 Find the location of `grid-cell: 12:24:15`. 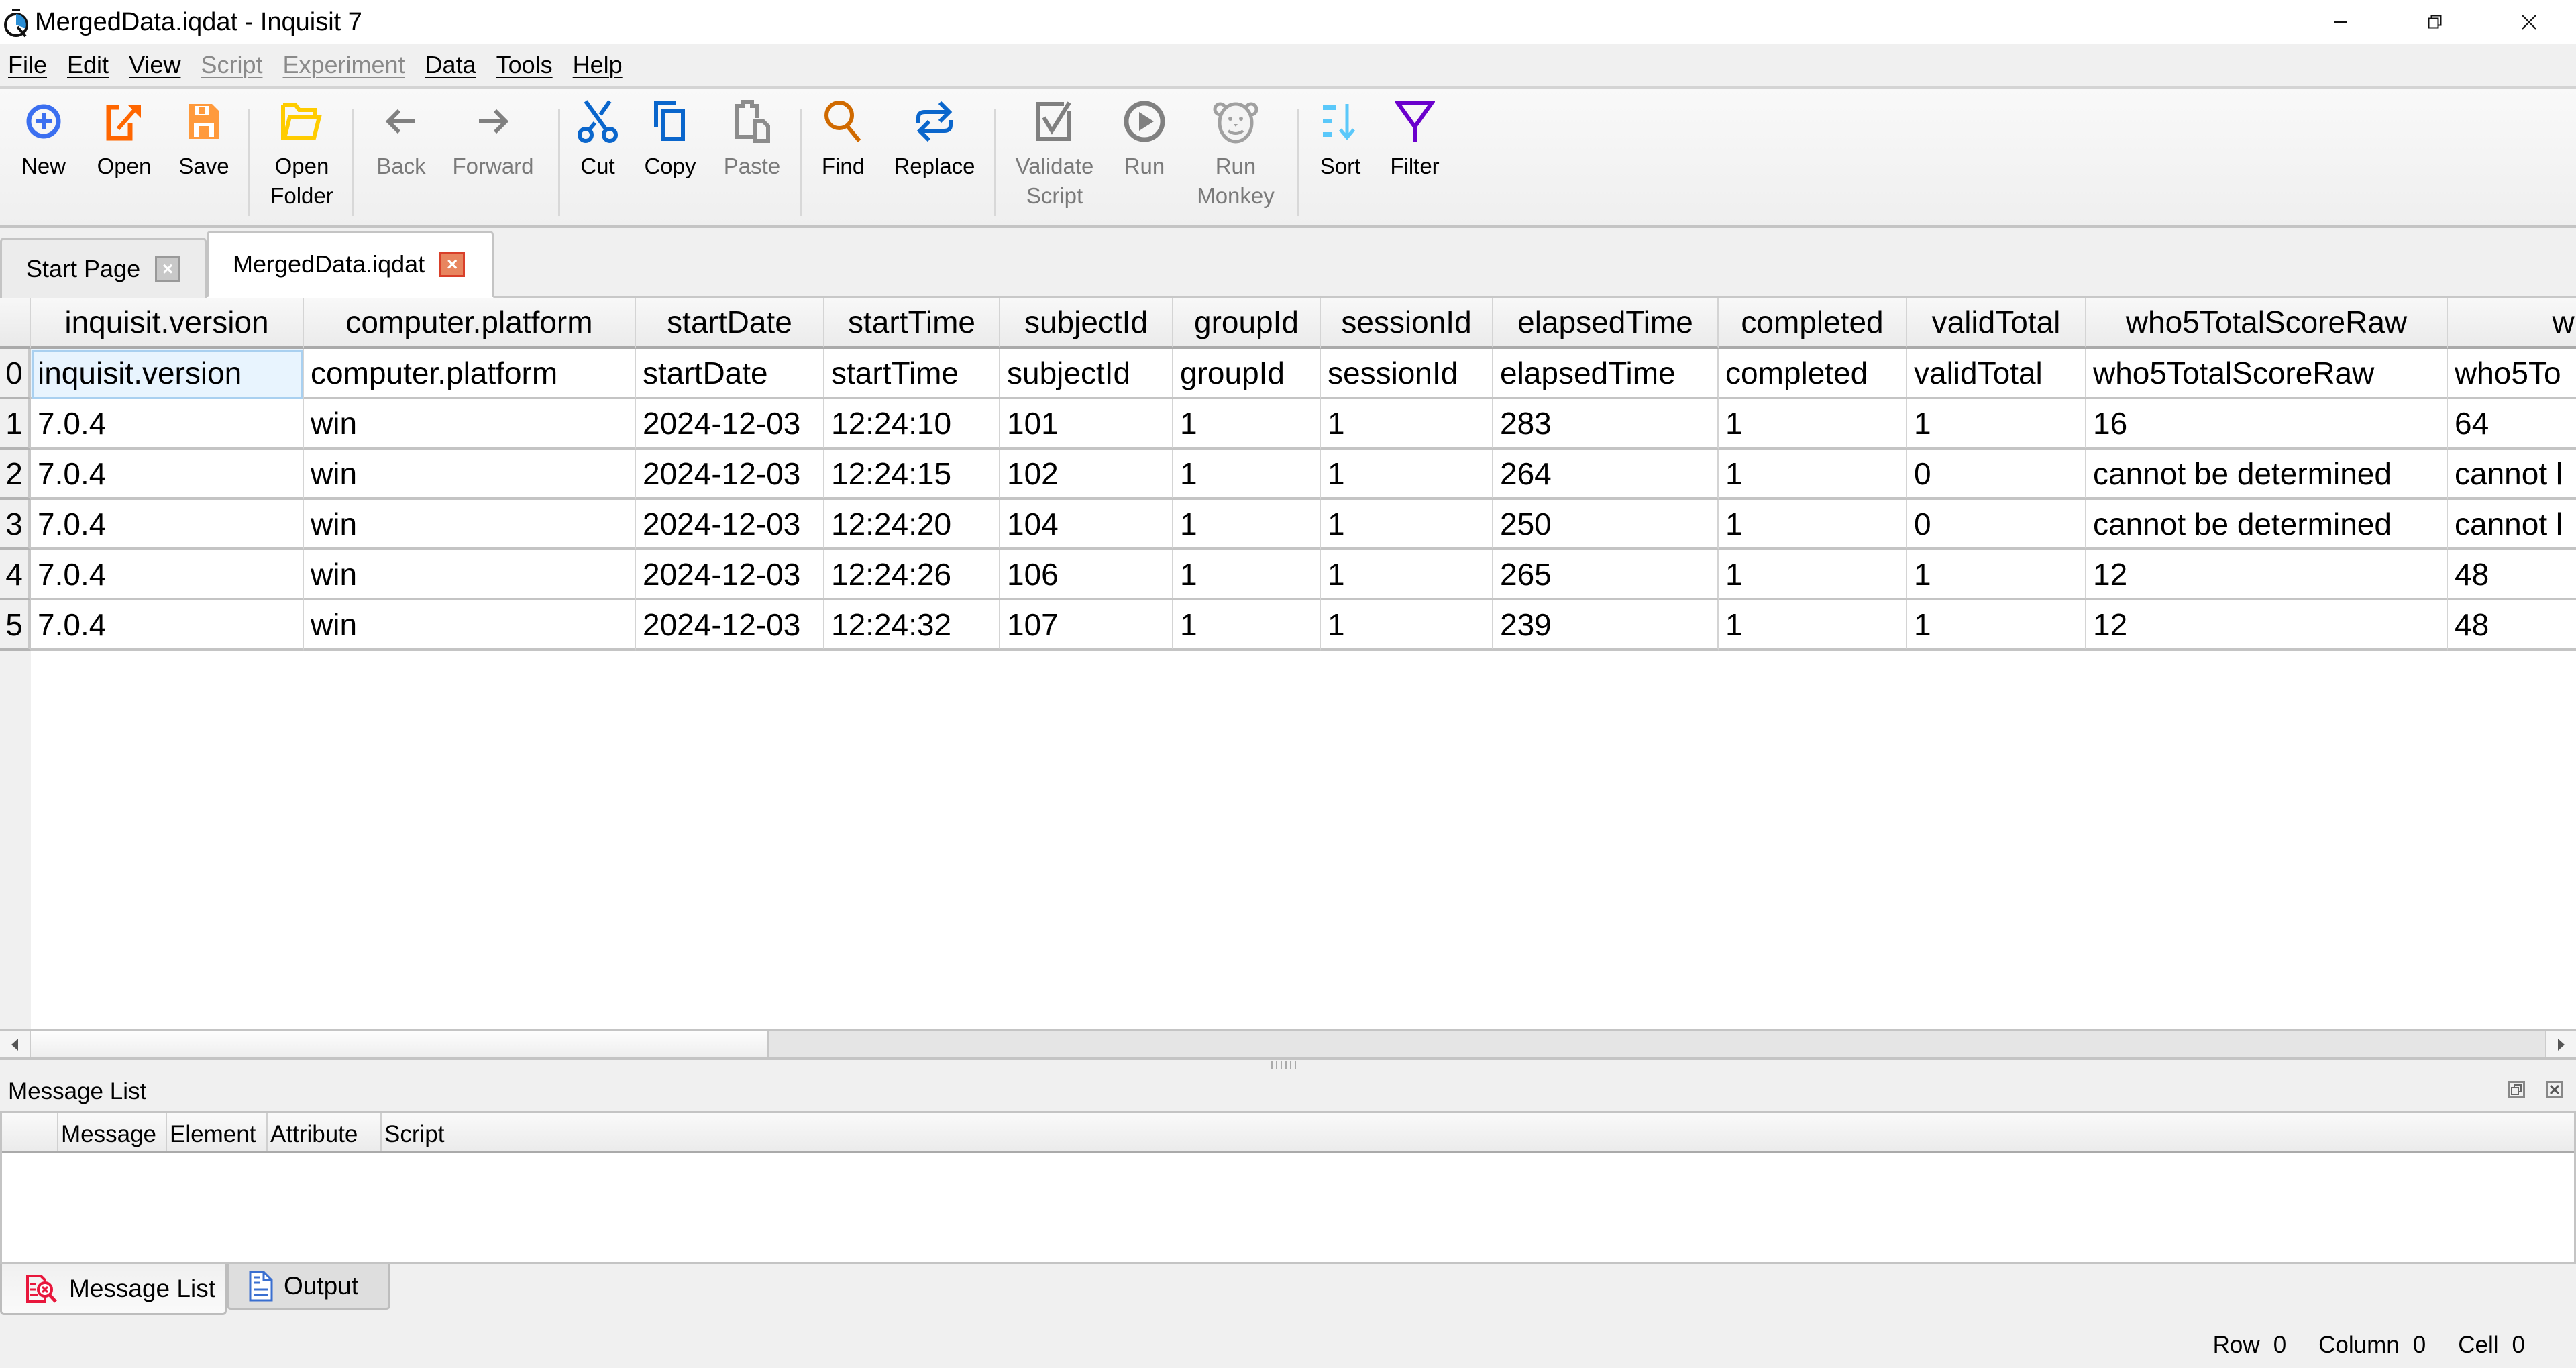

grid-cell: 12:24:15 is located at coordinates (912, 475).